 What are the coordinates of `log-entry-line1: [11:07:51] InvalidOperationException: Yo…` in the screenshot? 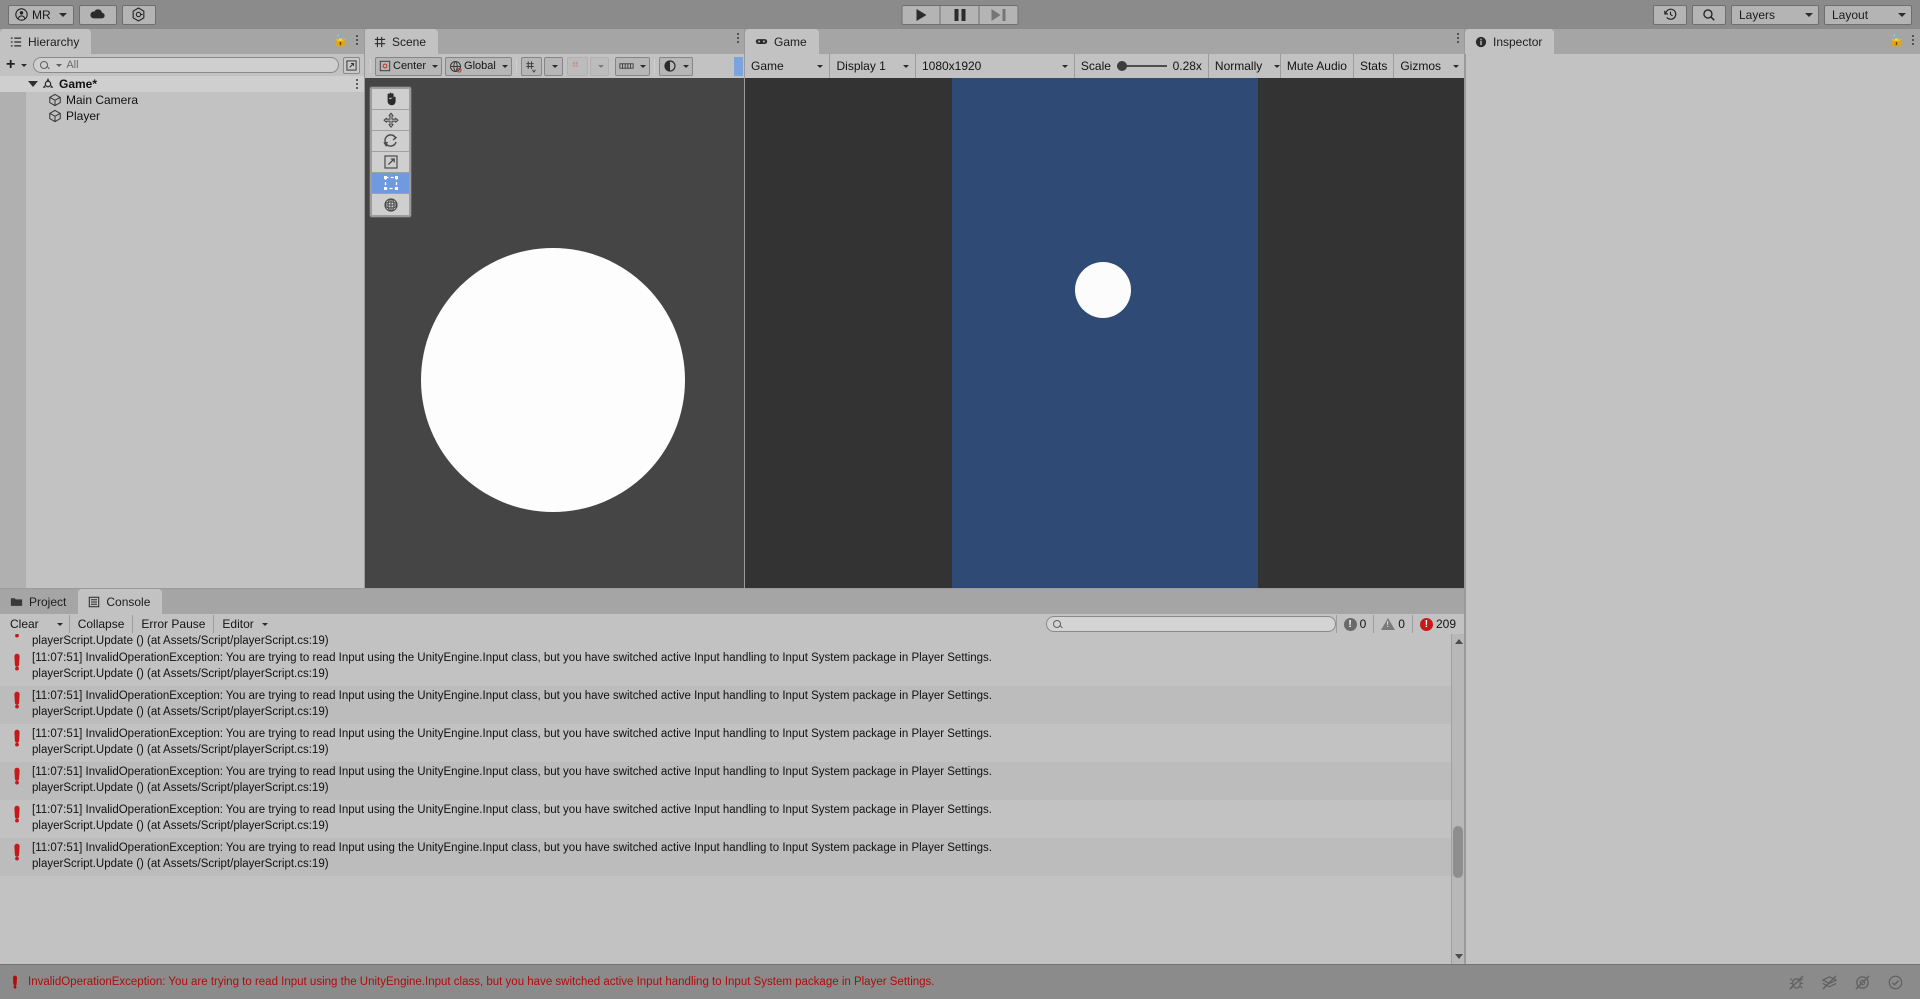 It's located at (512, 696).